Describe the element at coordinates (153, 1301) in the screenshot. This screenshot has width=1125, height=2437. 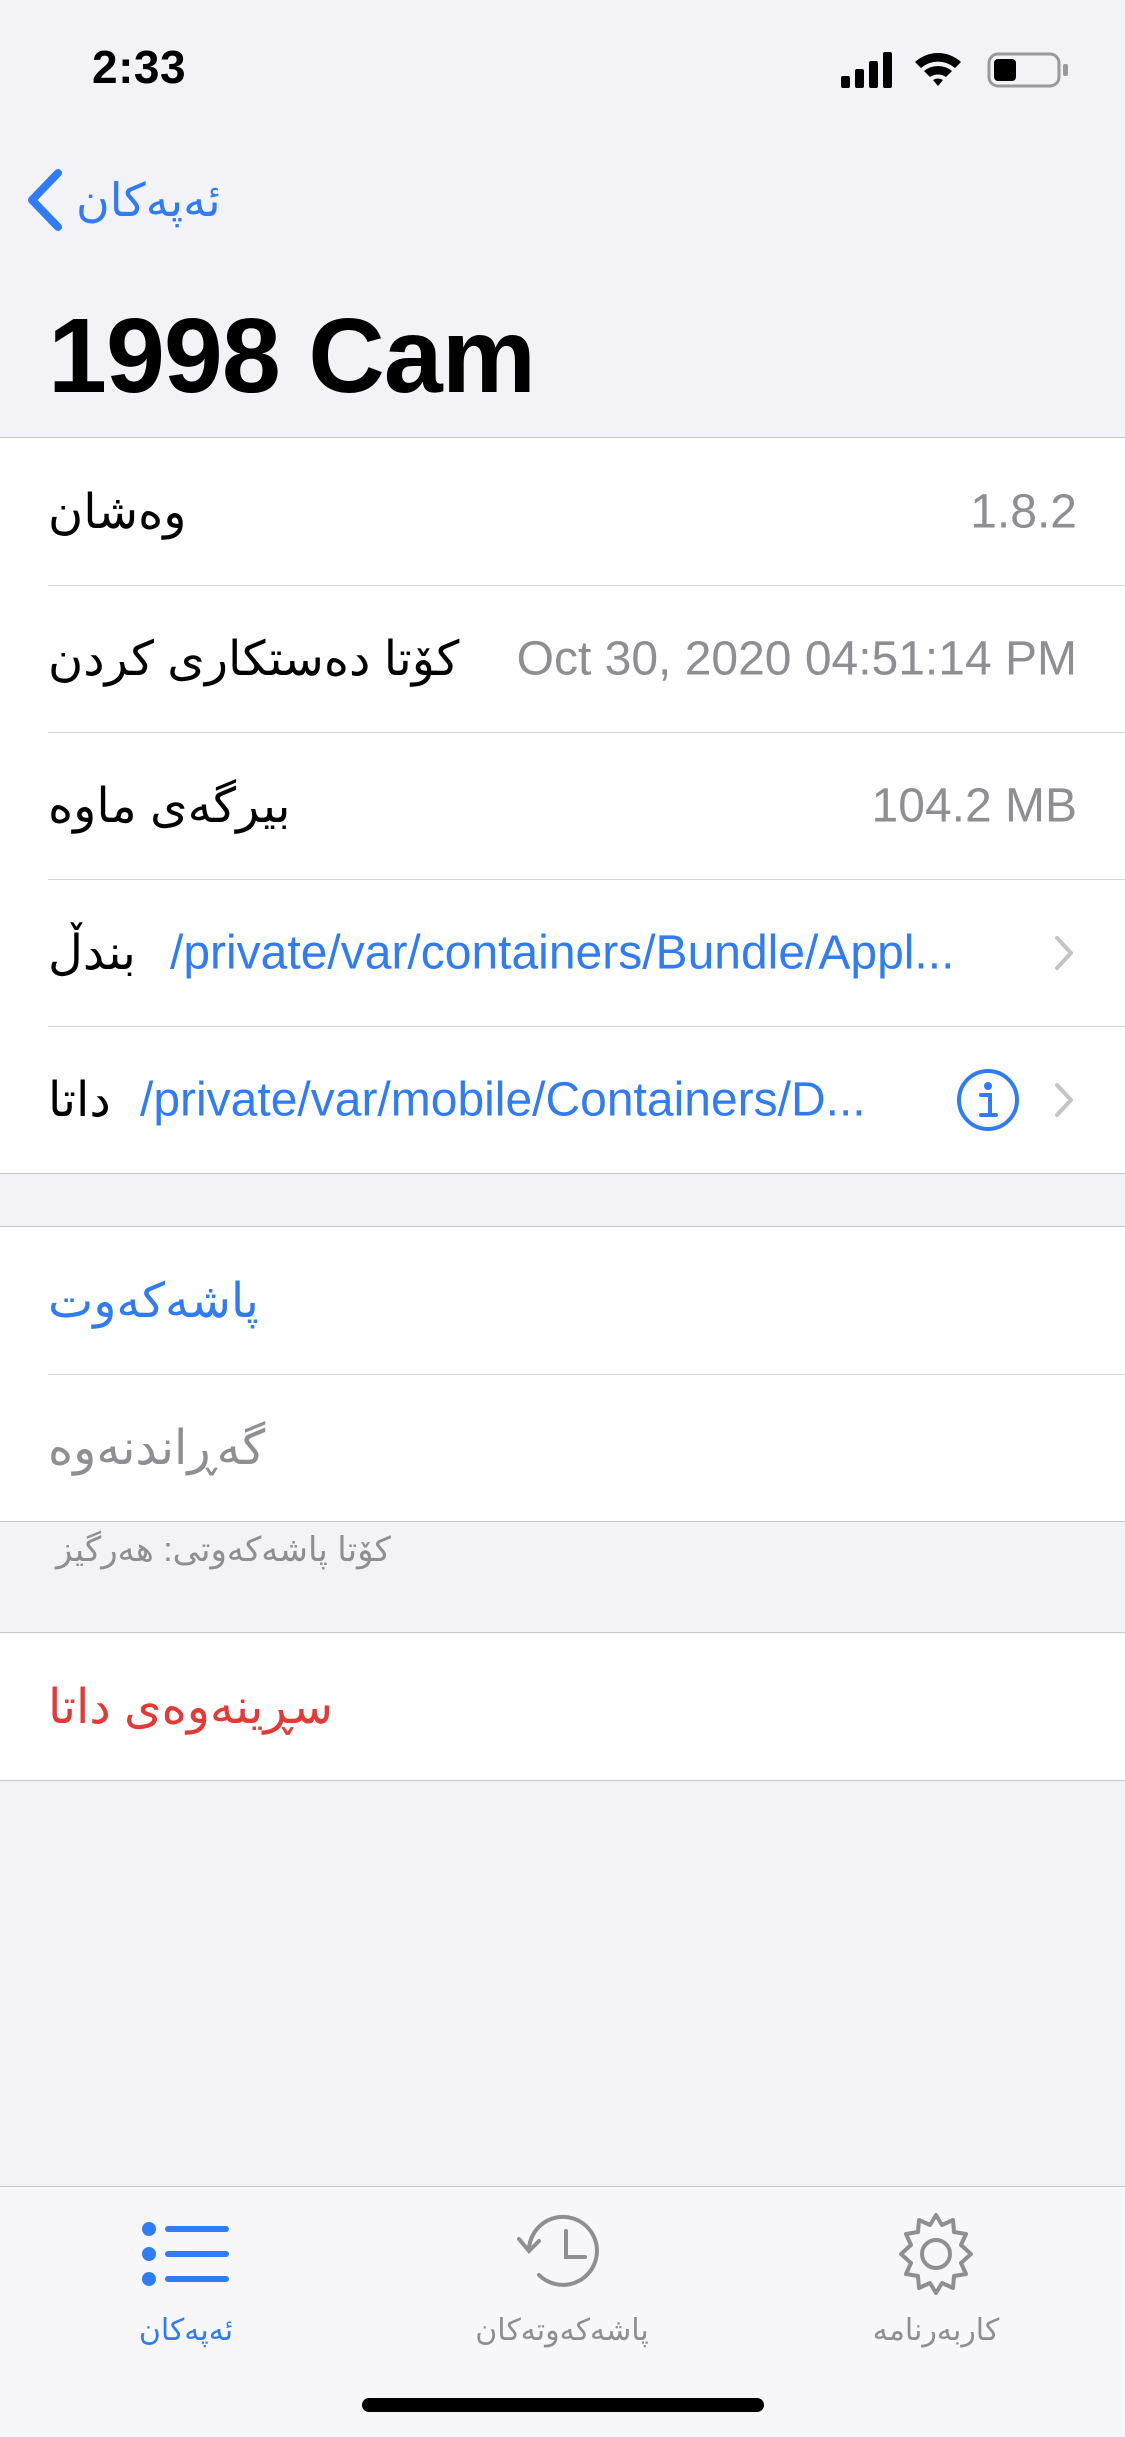
I see `backup-button: پاشەکەوت` at that location.